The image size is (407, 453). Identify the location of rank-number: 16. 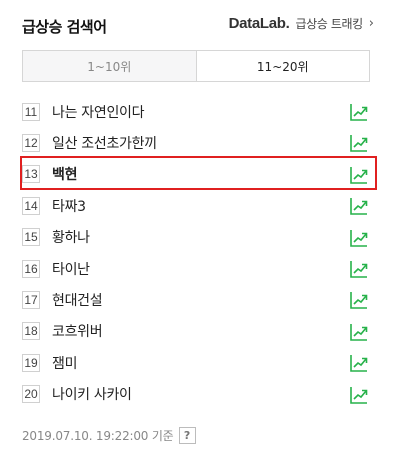
(31, 268).